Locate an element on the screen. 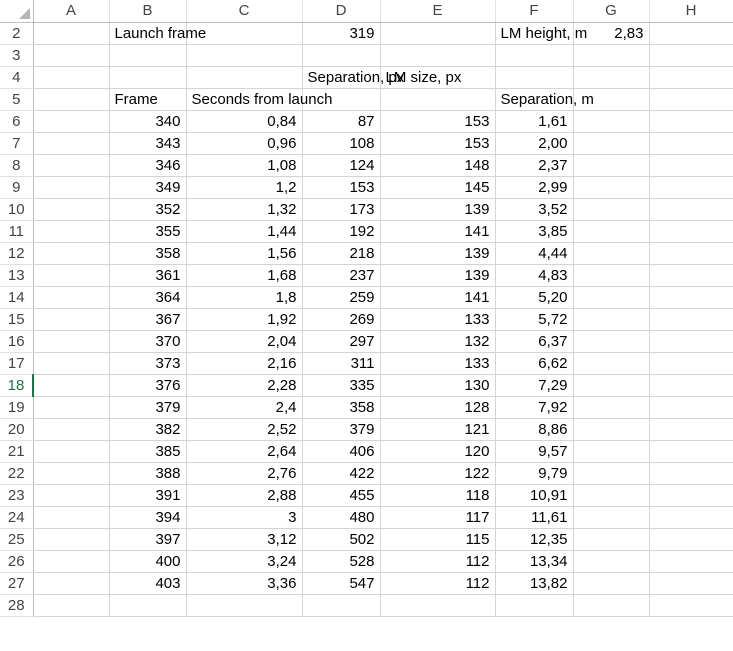 The image size is (733, 651). cell-seconds: 1,32 is located at coordinates (244, 209).